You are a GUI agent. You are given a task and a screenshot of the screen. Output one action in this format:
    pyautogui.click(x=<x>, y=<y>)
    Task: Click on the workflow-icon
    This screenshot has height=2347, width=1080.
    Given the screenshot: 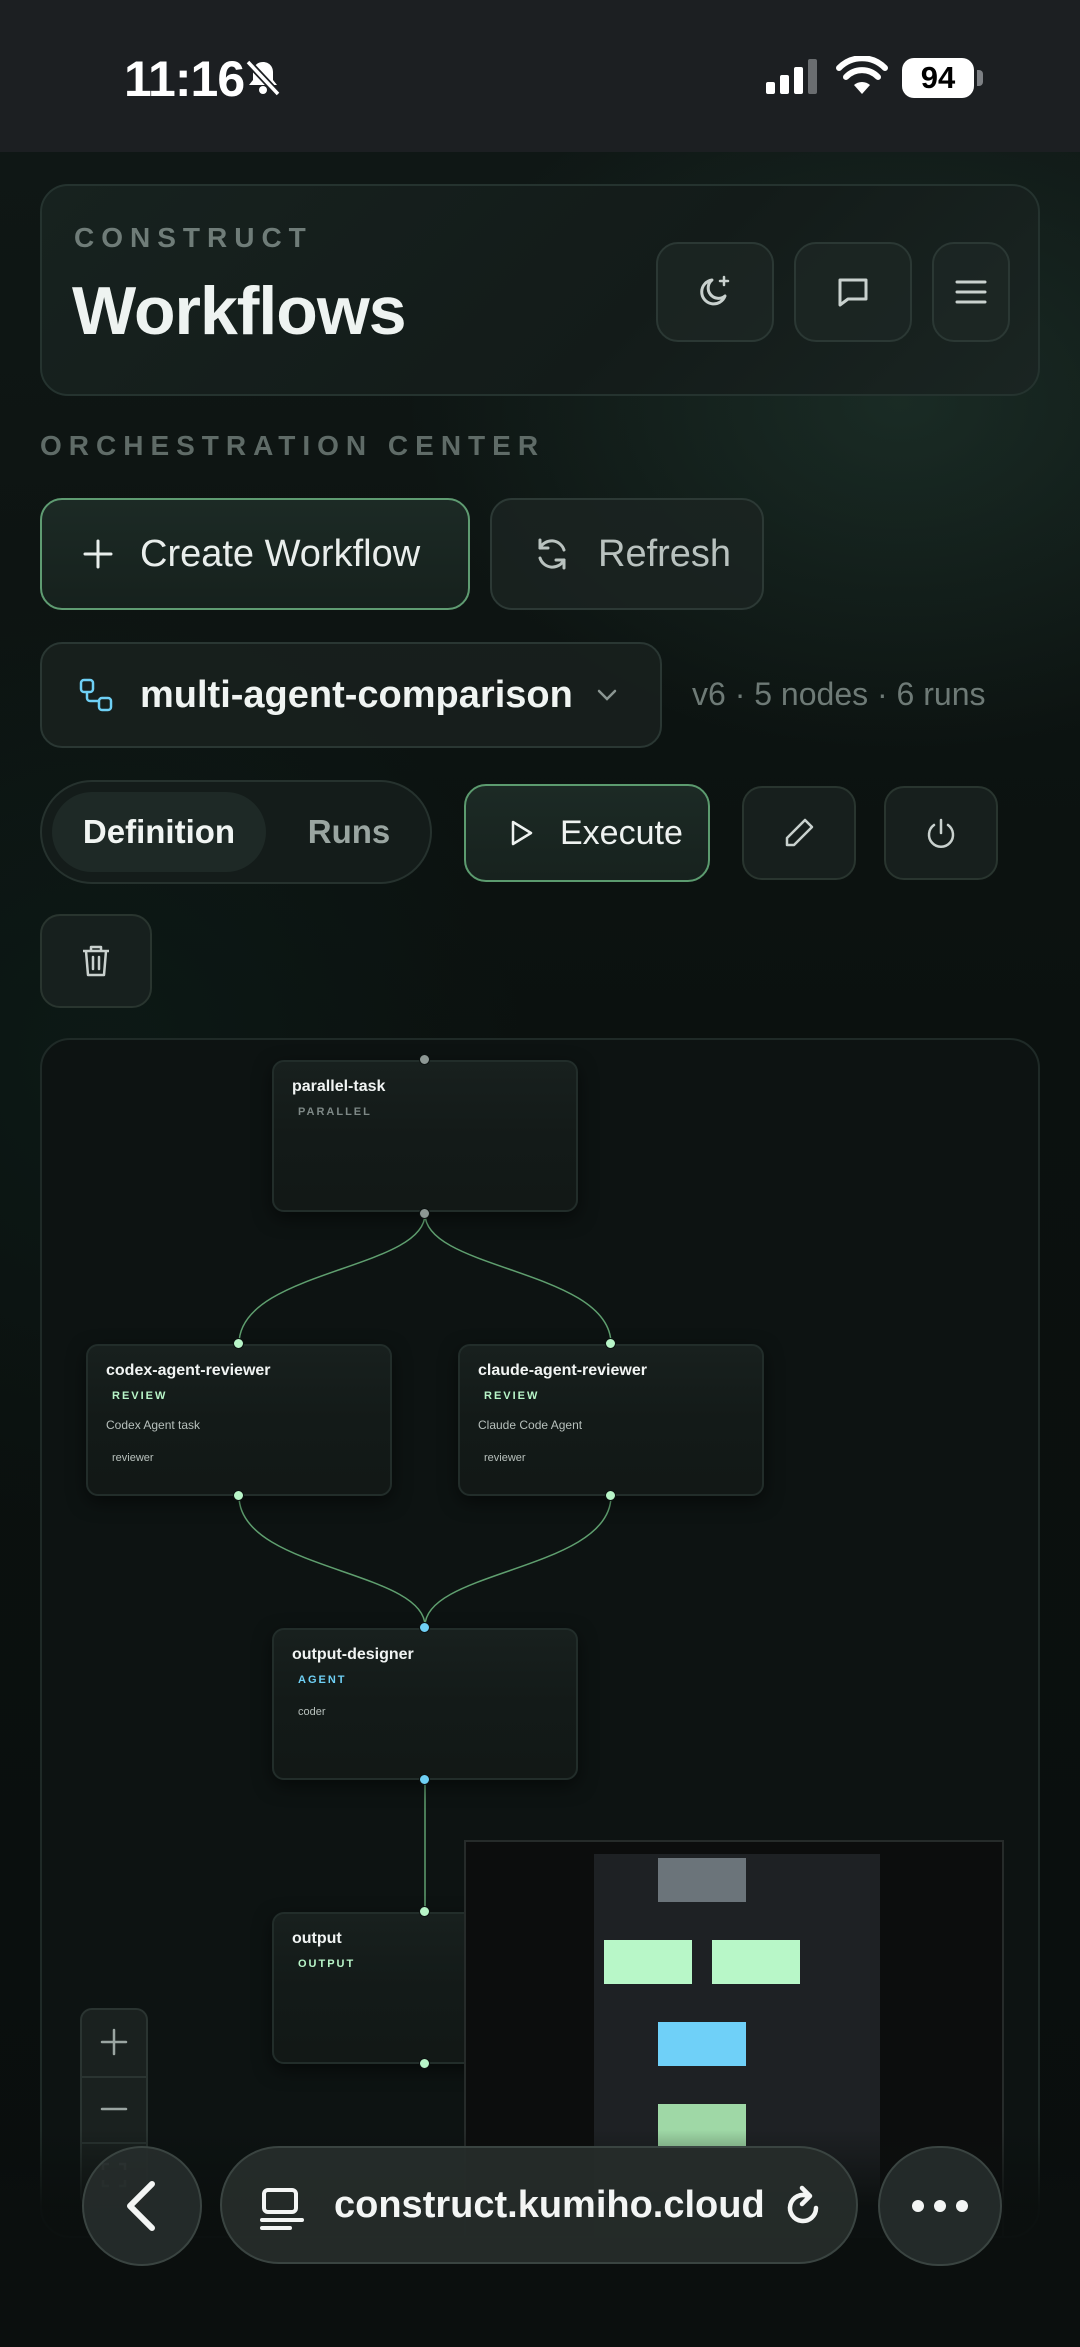 What is the action you would take?
    pyautogui.click(x=96, y=695)
    